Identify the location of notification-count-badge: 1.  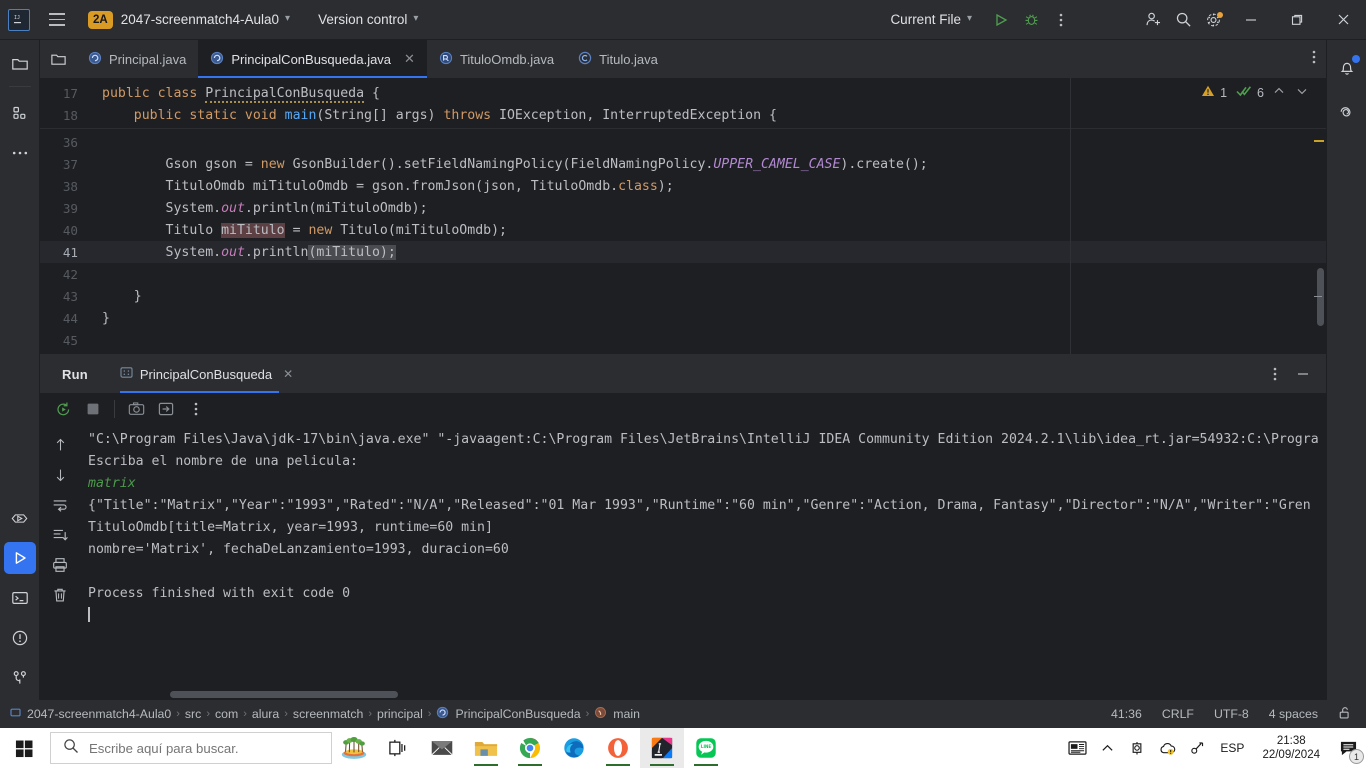
(1356, 756).